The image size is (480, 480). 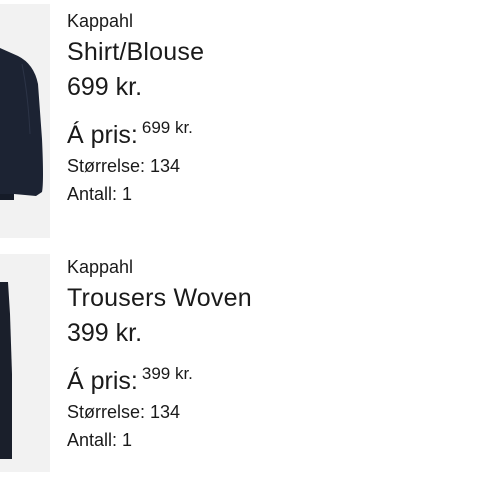 What do you see at coordinates (105, 87) in the screenshot?
I see `product-price: 699 kr.` at bounding box center [105, 87].